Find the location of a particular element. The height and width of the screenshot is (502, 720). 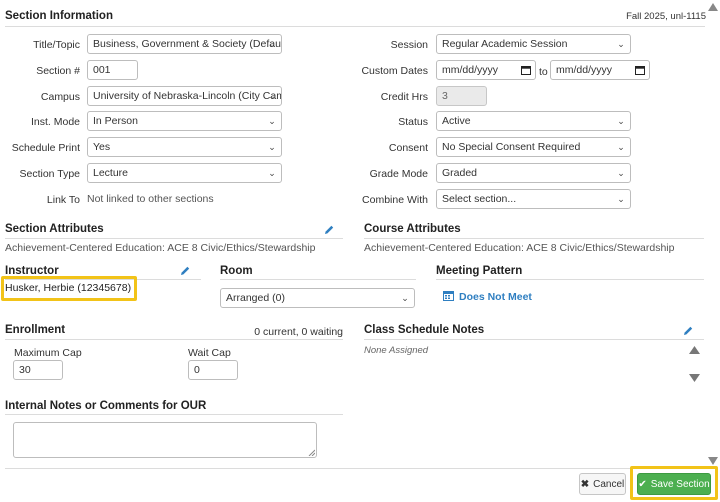

class-schedule-notes-title: Class Schedule Notes is located at coordinates (424, 330).